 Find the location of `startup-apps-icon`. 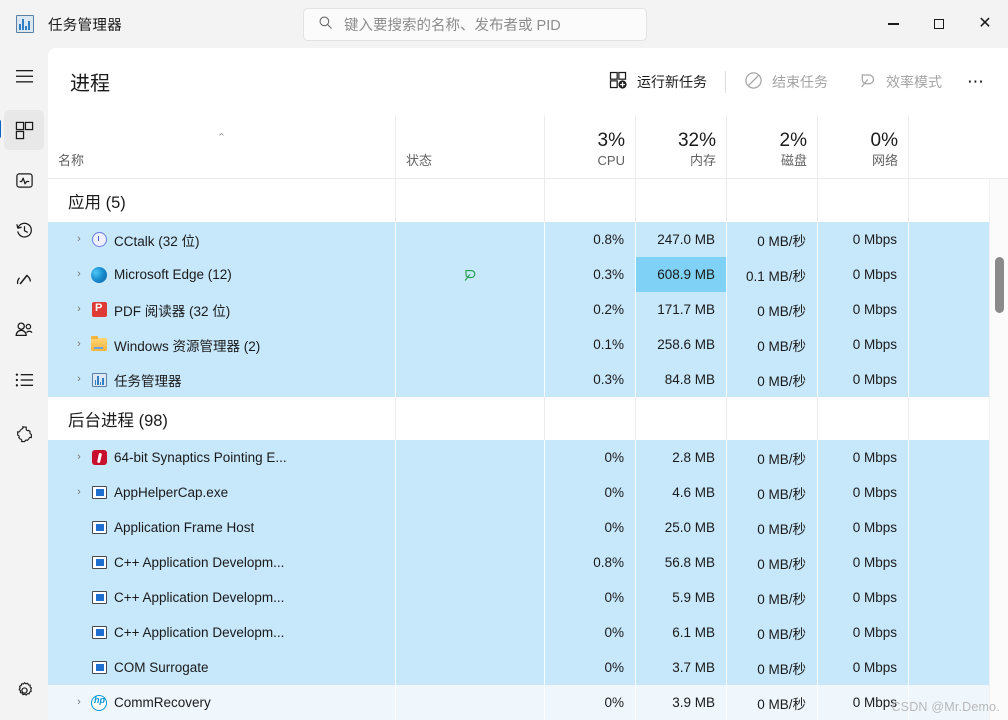

startup-apps-icon is located at coordinates (23, 279).